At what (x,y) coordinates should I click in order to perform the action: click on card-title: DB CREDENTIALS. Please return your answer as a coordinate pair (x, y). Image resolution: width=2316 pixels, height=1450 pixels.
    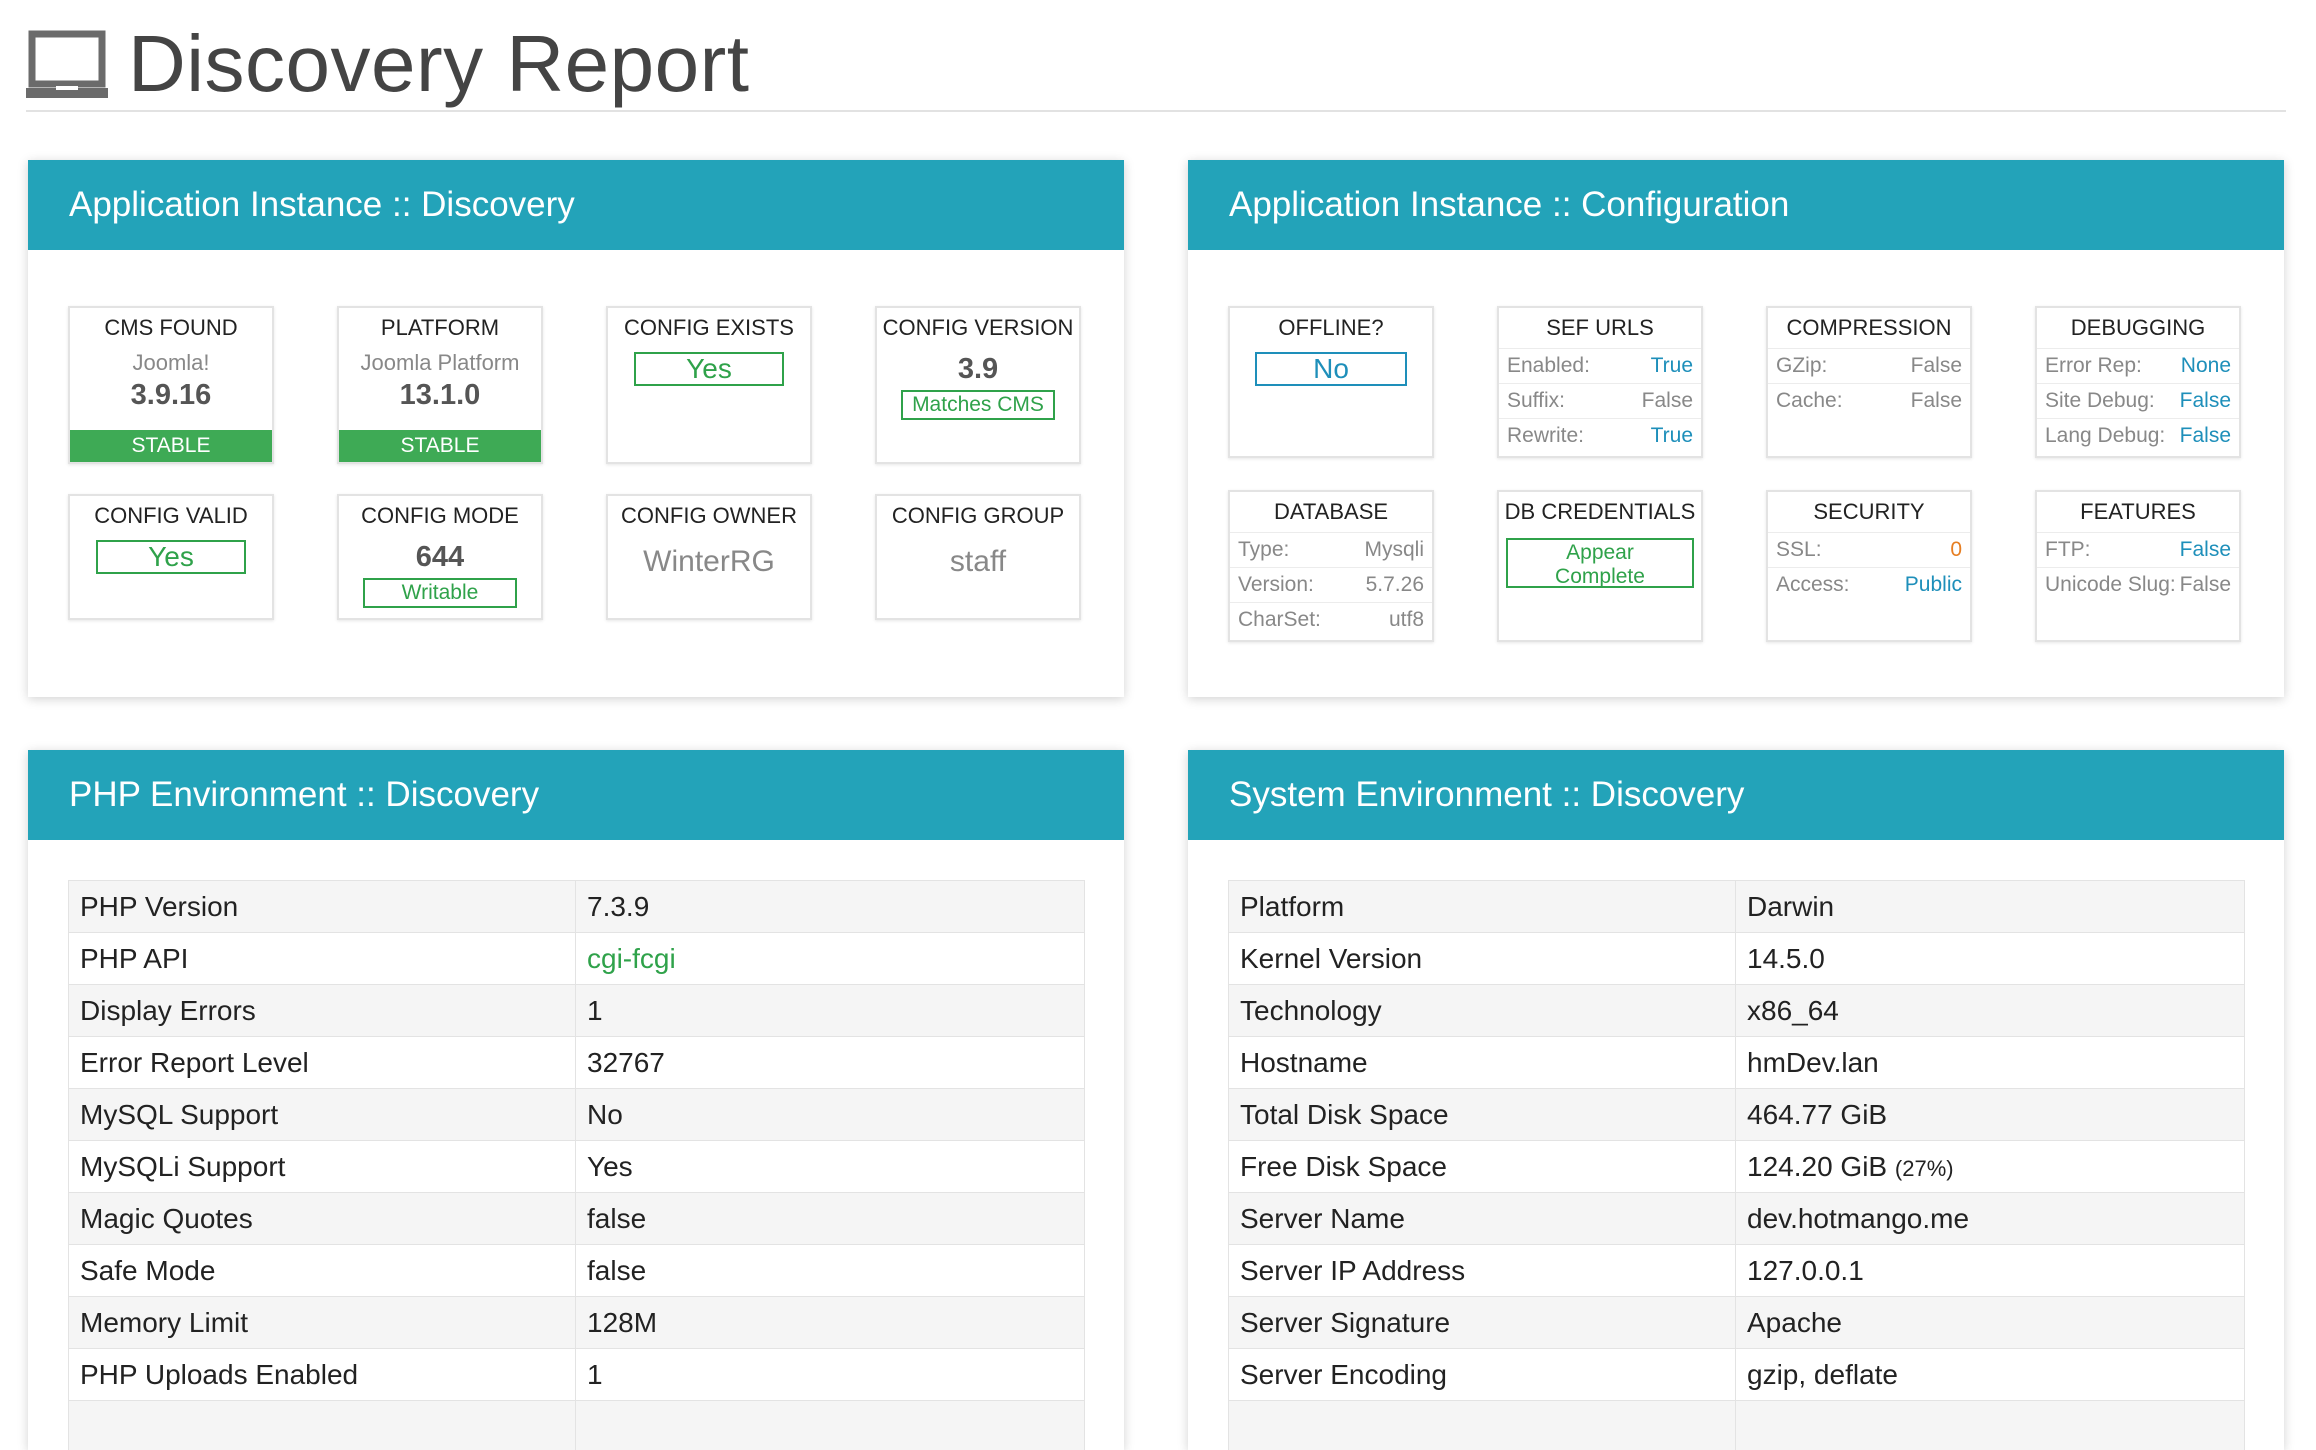
    Looking at the image, I should click on (1600, 512).